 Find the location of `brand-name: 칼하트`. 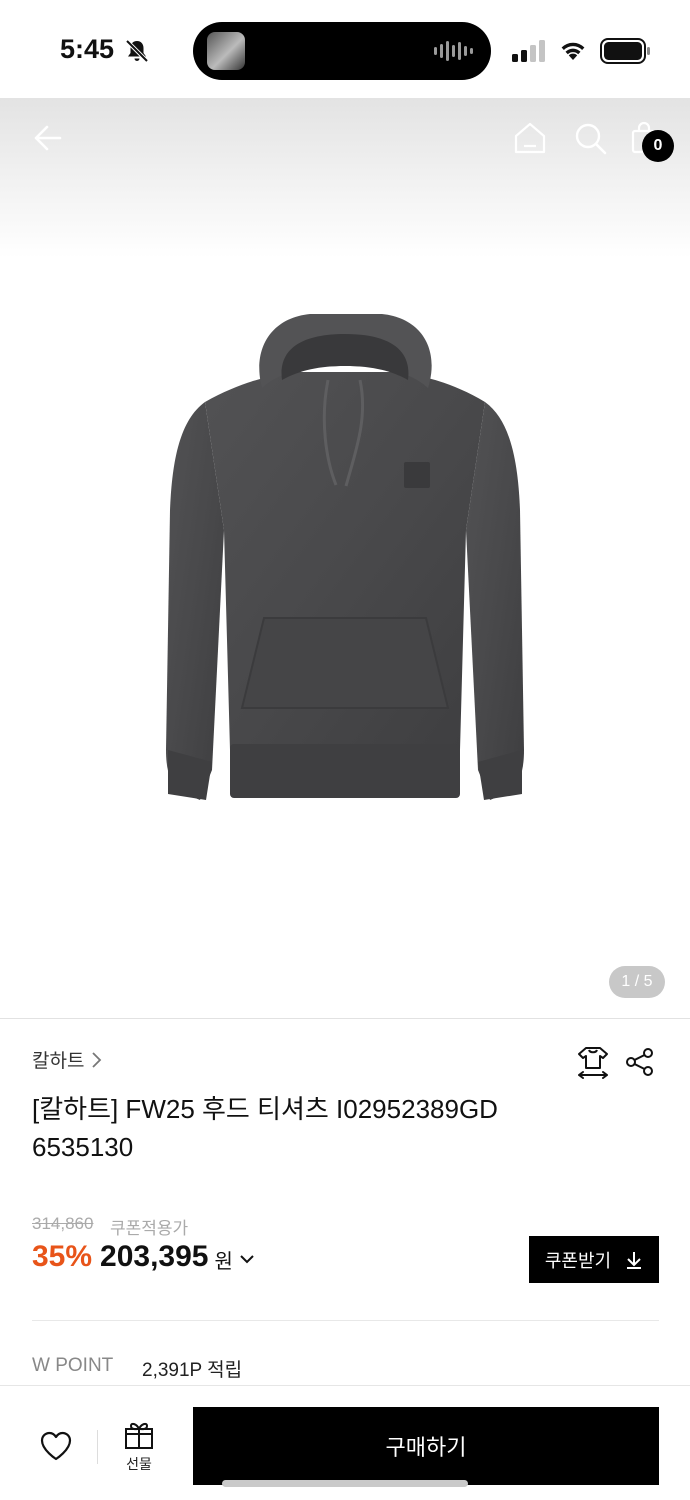

brand-name: 칼하트 is located at coordinates (58, 1061).